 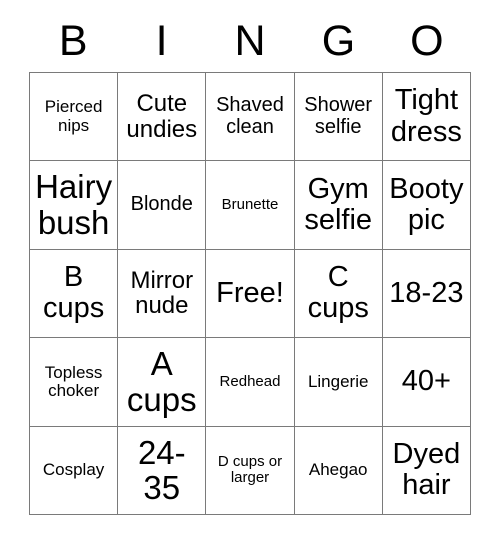 I want to click on bingo-cell-label: Blonde, so click(x=161, y=204).